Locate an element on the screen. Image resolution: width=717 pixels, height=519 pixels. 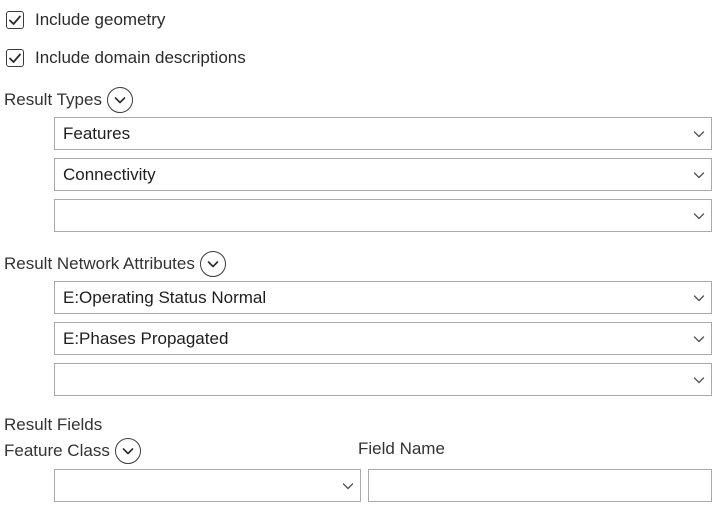
network-attribute-value: E:Operating Status Normal is located at coordinates (165, 297).